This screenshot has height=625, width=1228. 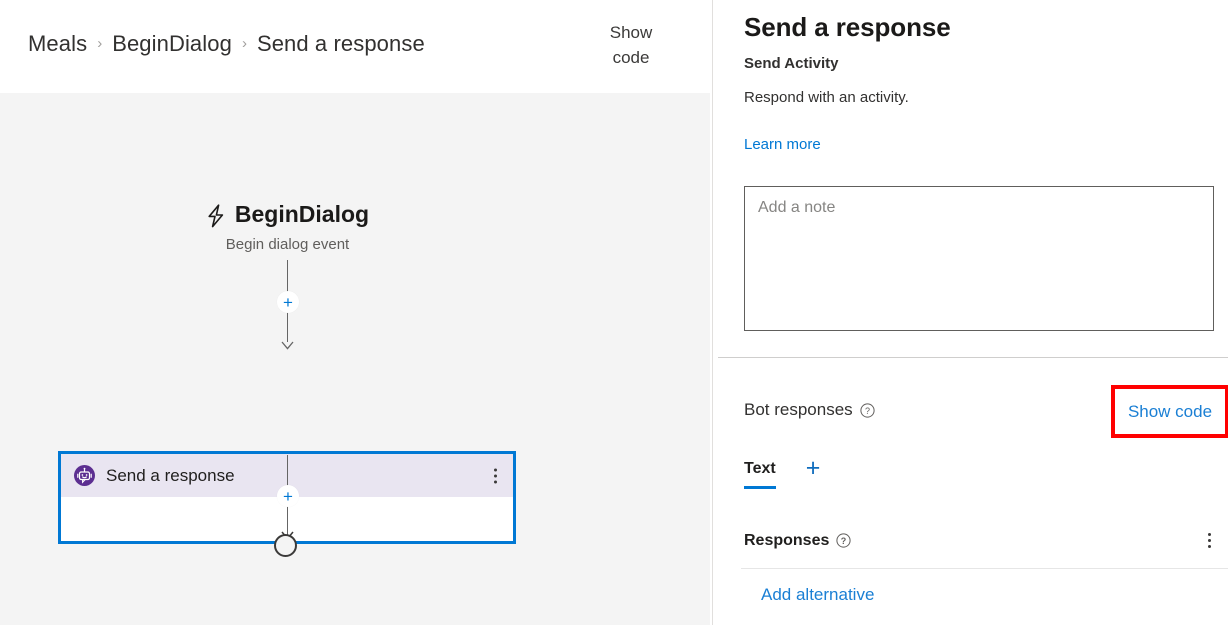 I want to click on action-node-label: Send a response, so click(x=170, y=475).